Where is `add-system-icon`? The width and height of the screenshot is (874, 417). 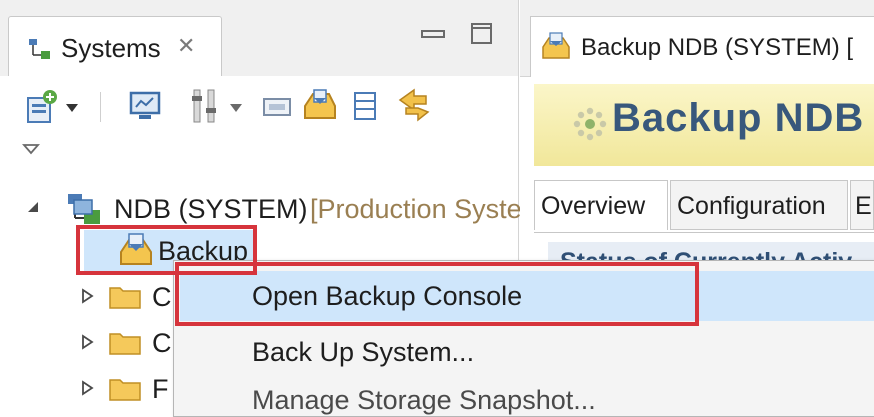 add-system-icon is located at coordinates (41, 106).